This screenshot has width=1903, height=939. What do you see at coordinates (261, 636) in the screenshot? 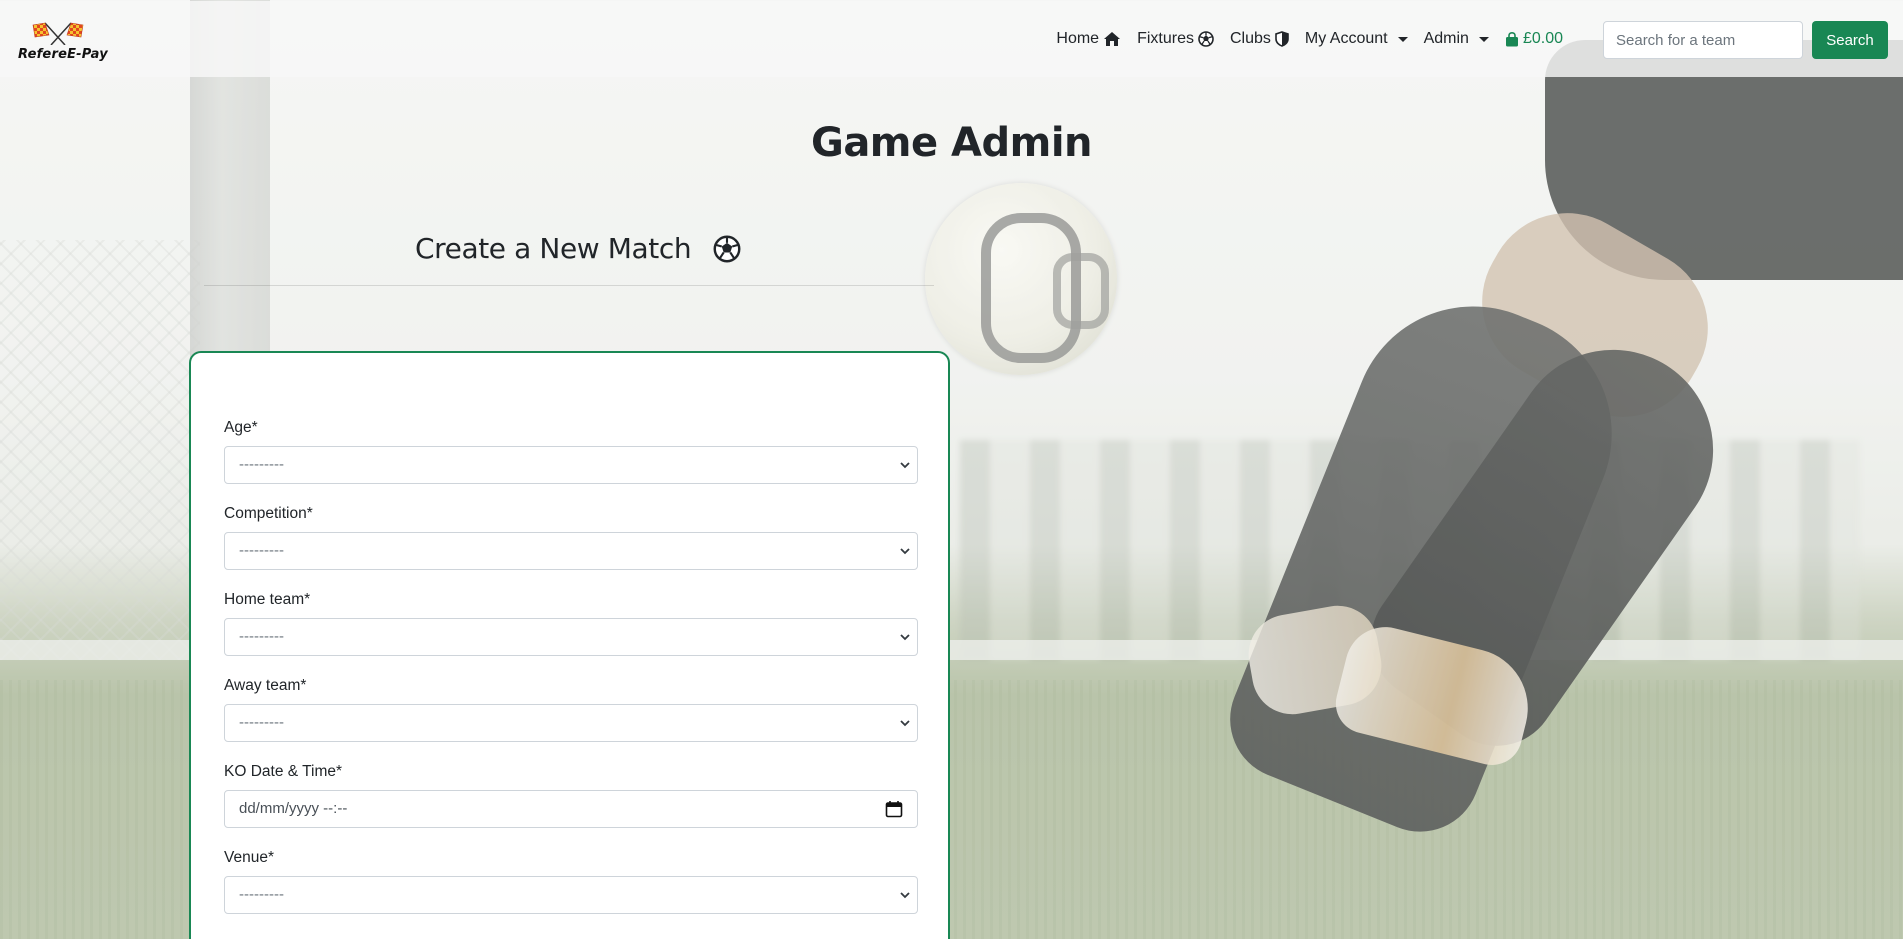
I see `home-team-select-value: ---------` at bounding box center [261, 636].